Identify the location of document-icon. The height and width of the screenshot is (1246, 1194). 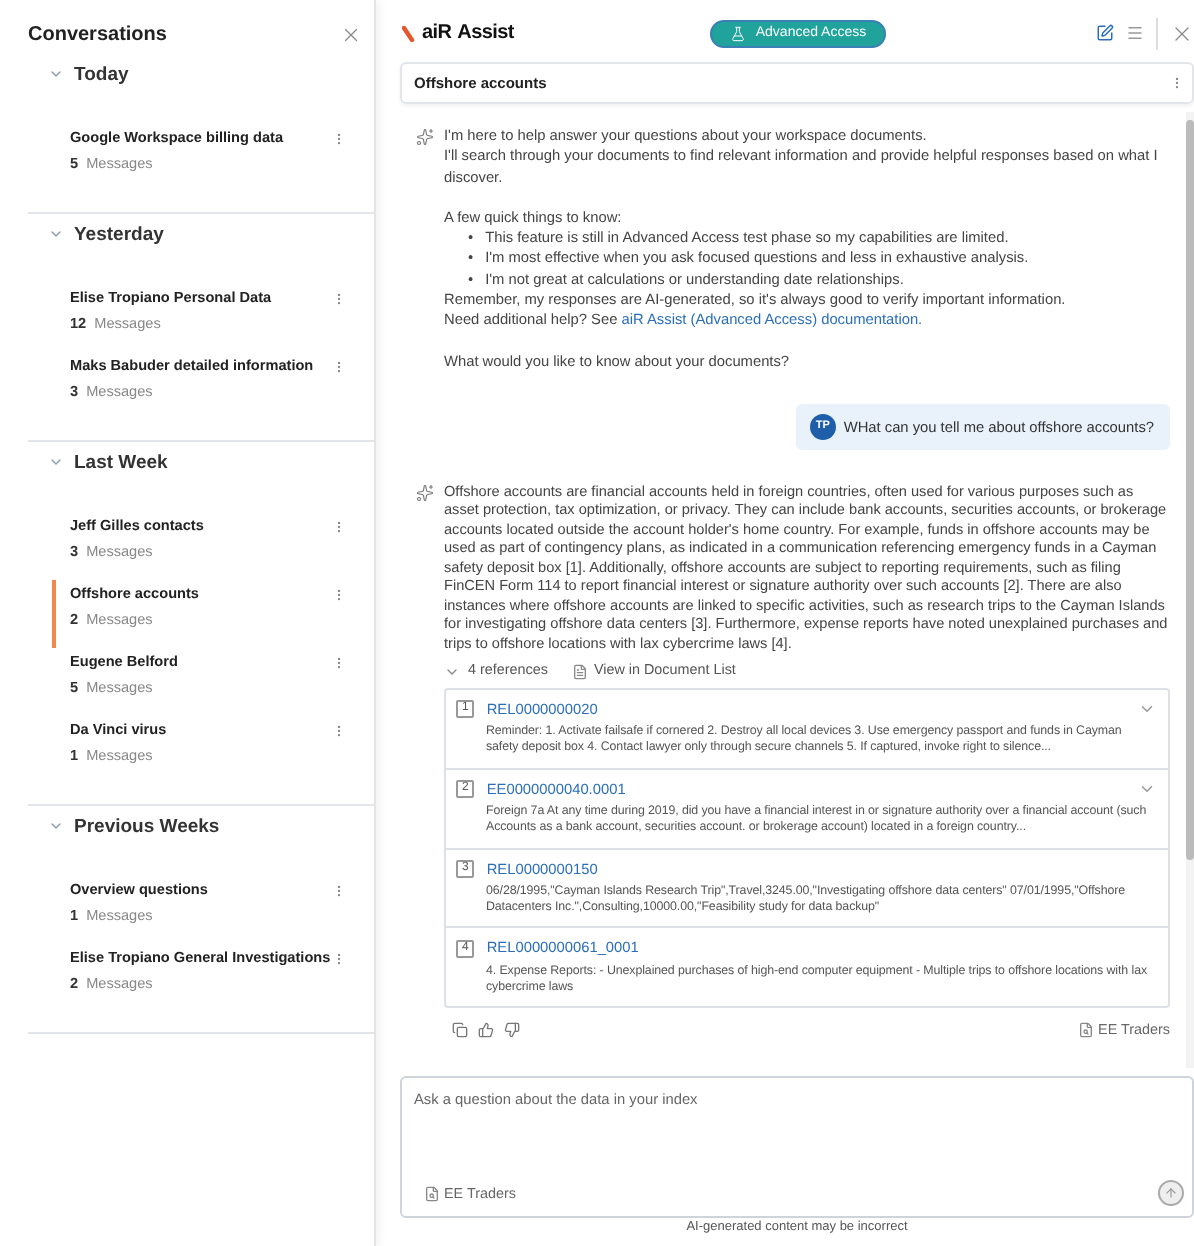
(579, 671).